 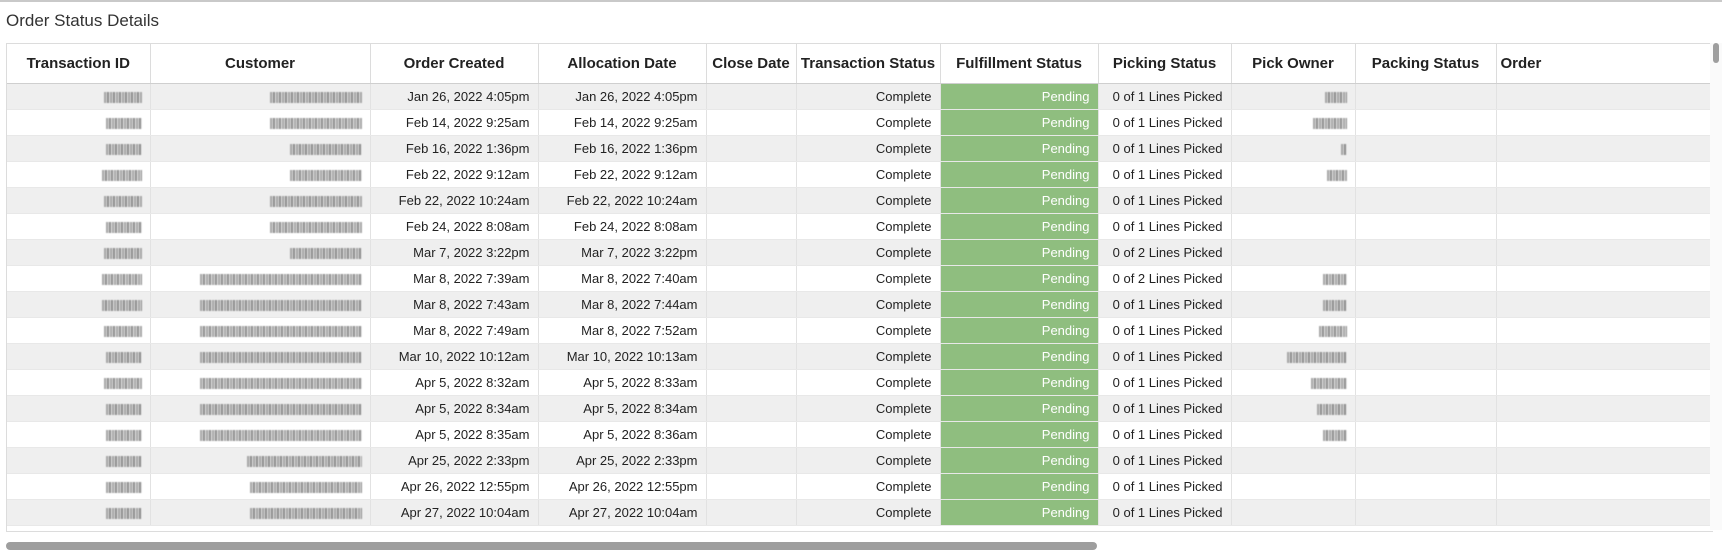 I want to click on cell-allocation-date: Feb 16, 2022 1:36pm, so click(x=622, y=148).